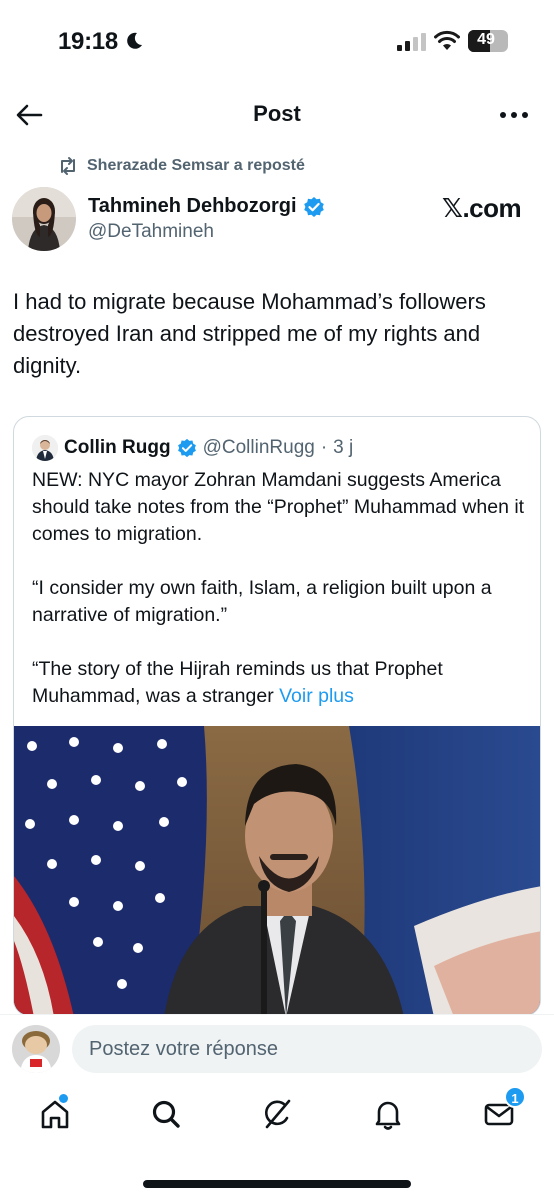 Image resolution: width=554 pixels, height=1200 pixels. I want to click on repost-text: Sherazade Semsar a reposté, so click(196, 165).